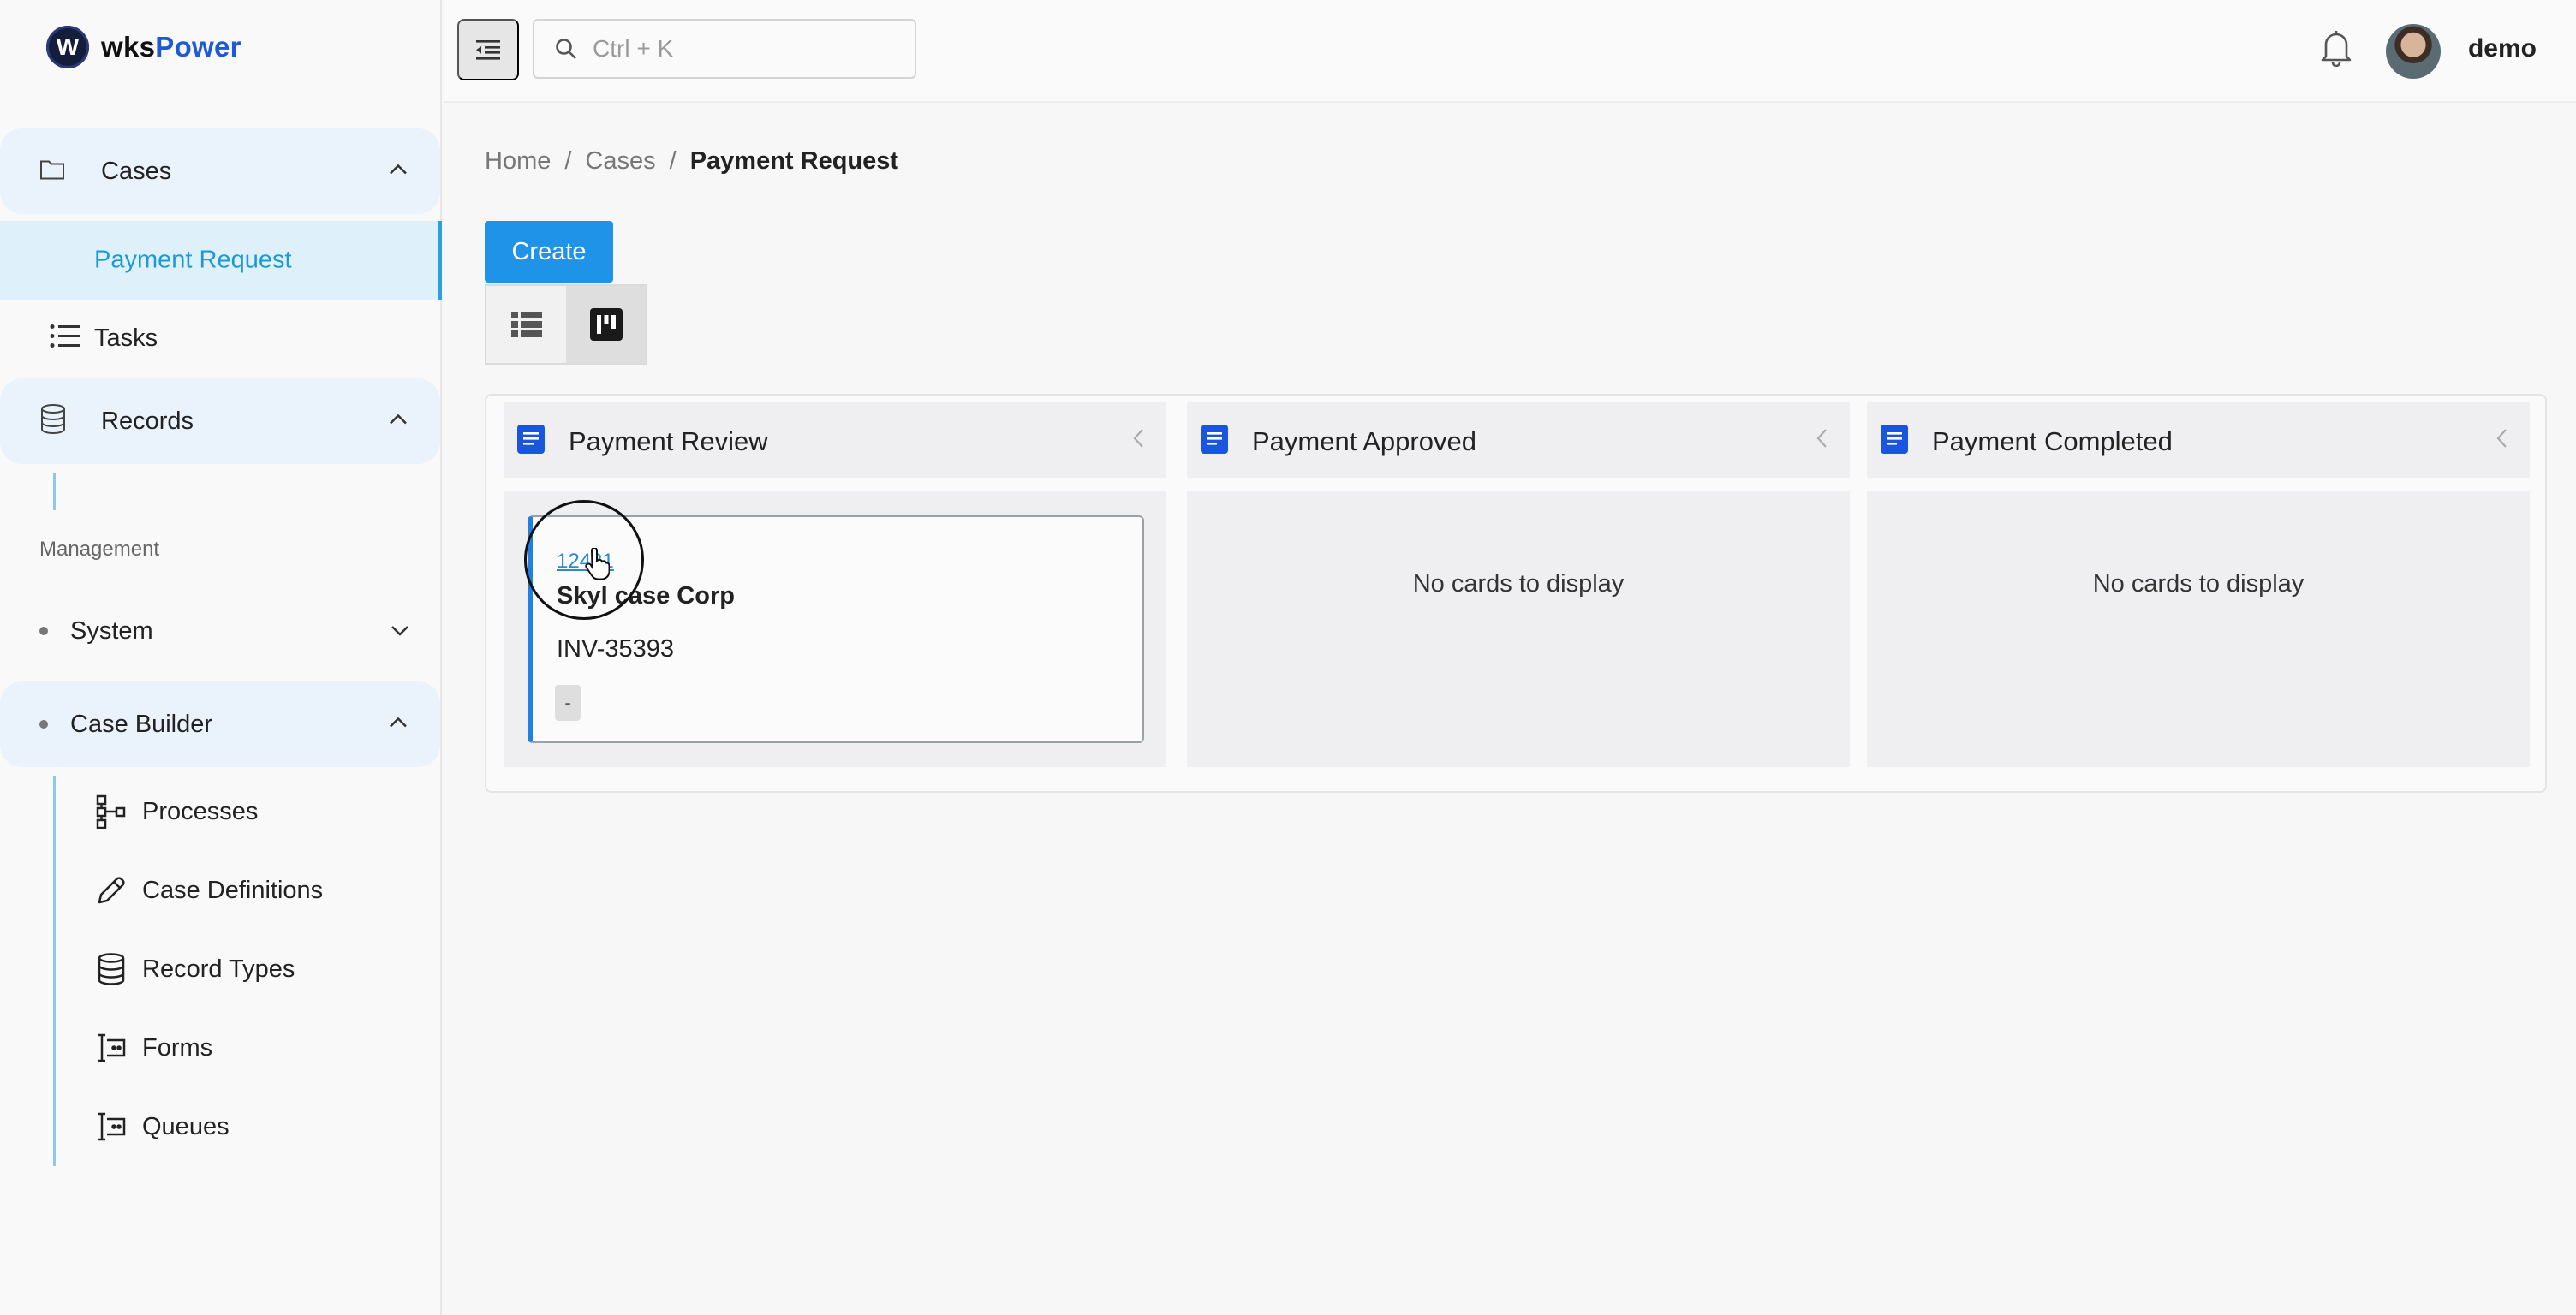 This screenshot has width=2576, height=1315. I want to click on sidebar-item-processes: Processes, so click(257, 811).